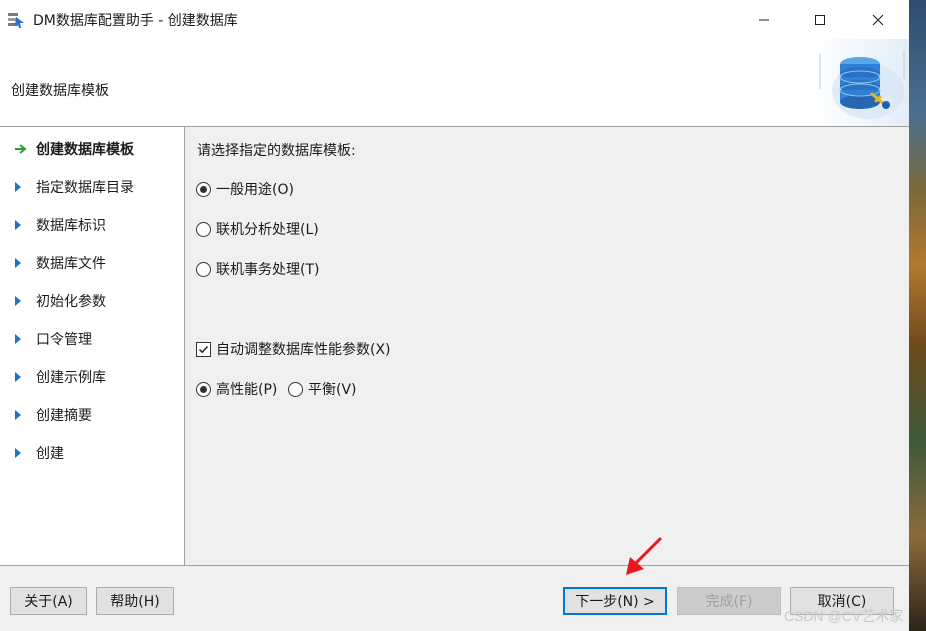 This screenshot has width=926, height=631. Describe the element at coordinates (332, 390) in the screenshot. I see `radio-label: 平衡(V)` at that location.